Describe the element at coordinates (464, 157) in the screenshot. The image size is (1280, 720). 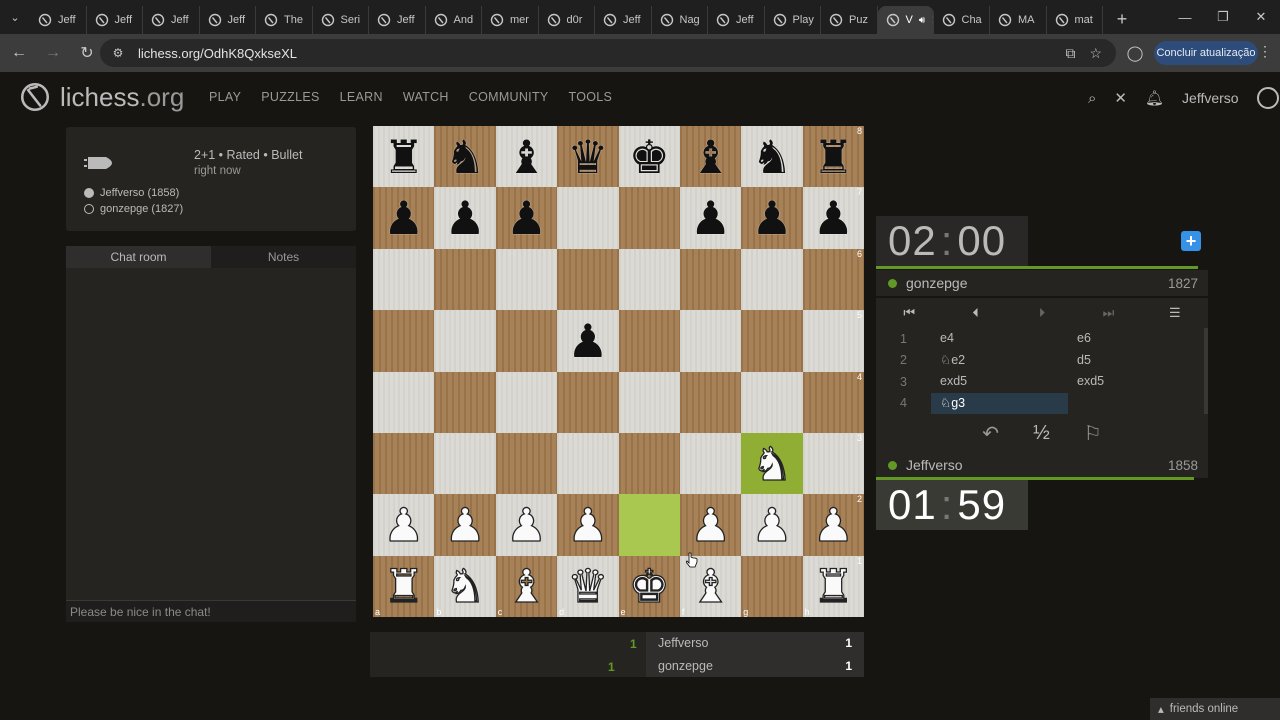
I see `black-knight-icon: ♞` at that location.